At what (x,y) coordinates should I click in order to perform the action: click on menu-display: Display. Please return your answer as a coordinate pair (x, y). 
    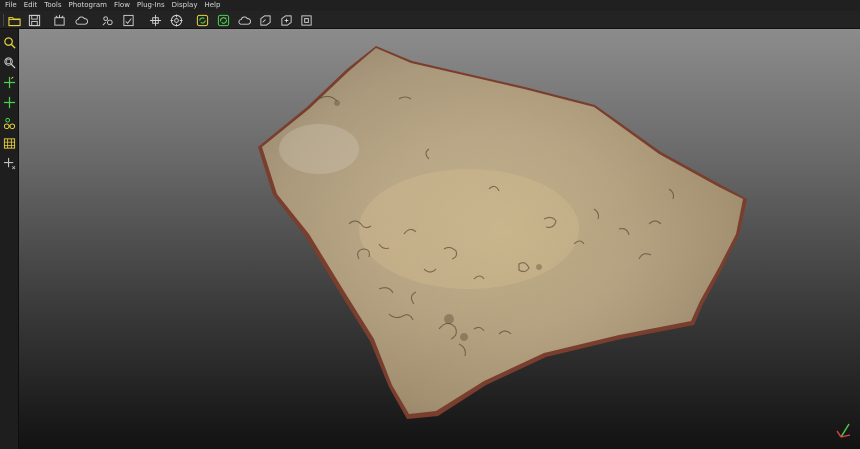
    Looking at the image, I should click on (185, 5).